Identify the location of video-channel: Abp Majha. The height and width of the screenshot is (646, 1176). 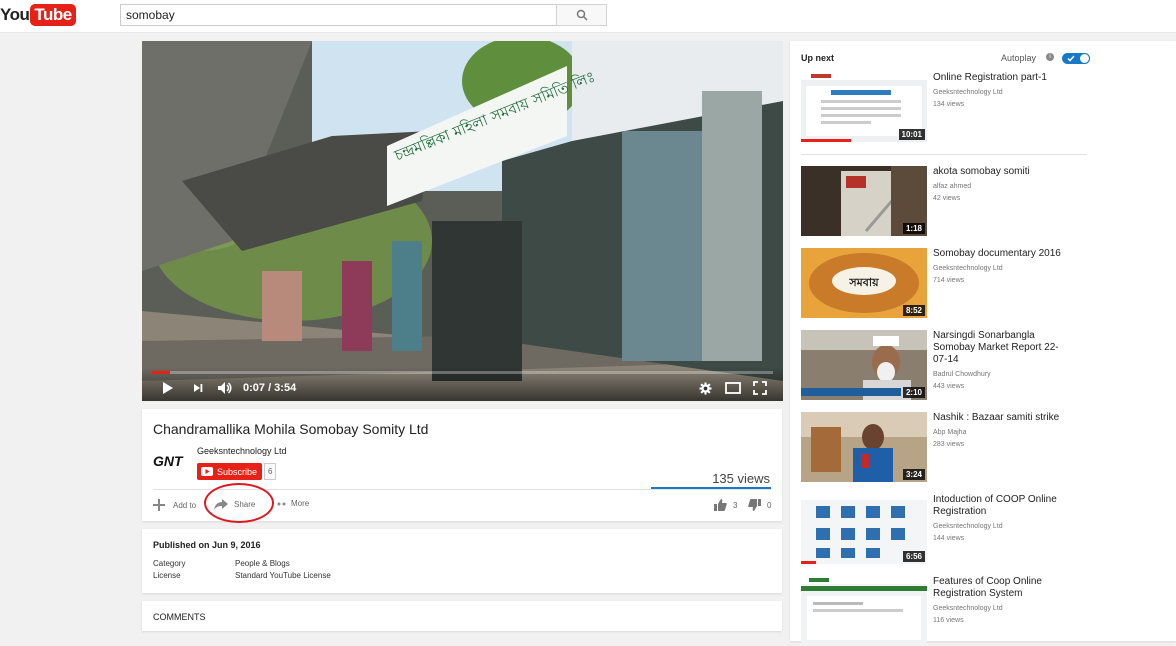
(950, 432).